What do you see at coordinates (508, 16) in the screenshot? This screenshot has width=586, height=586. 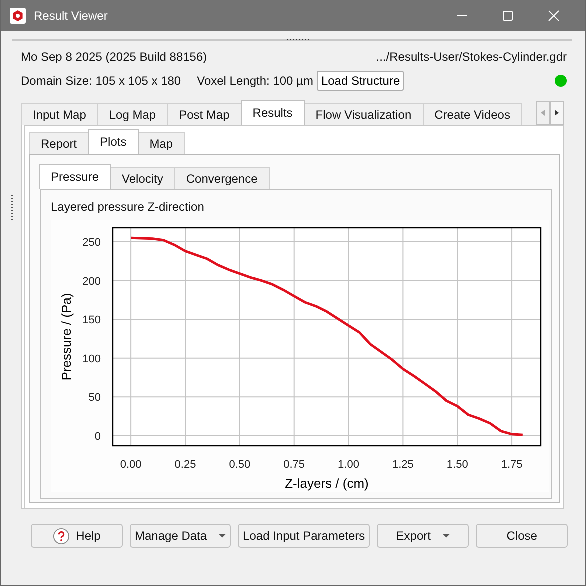 I see `maximize-icon` at bounding box center [508, 16].